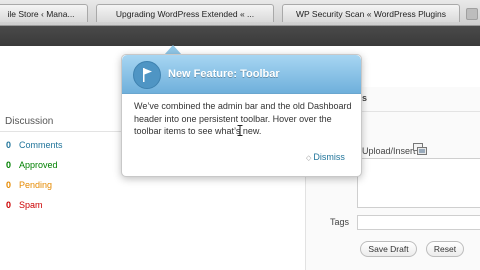 The image size is (480, 270). Describe the element at coordinates (389, 151) in the screenshot. I see `upload-insert-label: Upload/Insert` at that location.